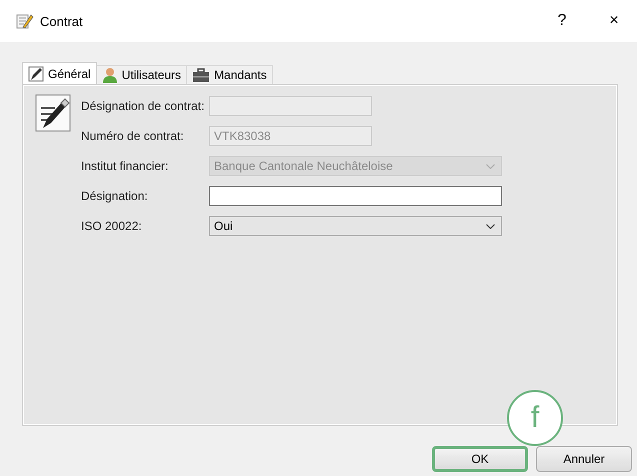 The height and width of the screenshot is (476, 637). Describe the element at coordinates (125, 166) in the screenshot. I see `field-label: Institut financier:` at that location.